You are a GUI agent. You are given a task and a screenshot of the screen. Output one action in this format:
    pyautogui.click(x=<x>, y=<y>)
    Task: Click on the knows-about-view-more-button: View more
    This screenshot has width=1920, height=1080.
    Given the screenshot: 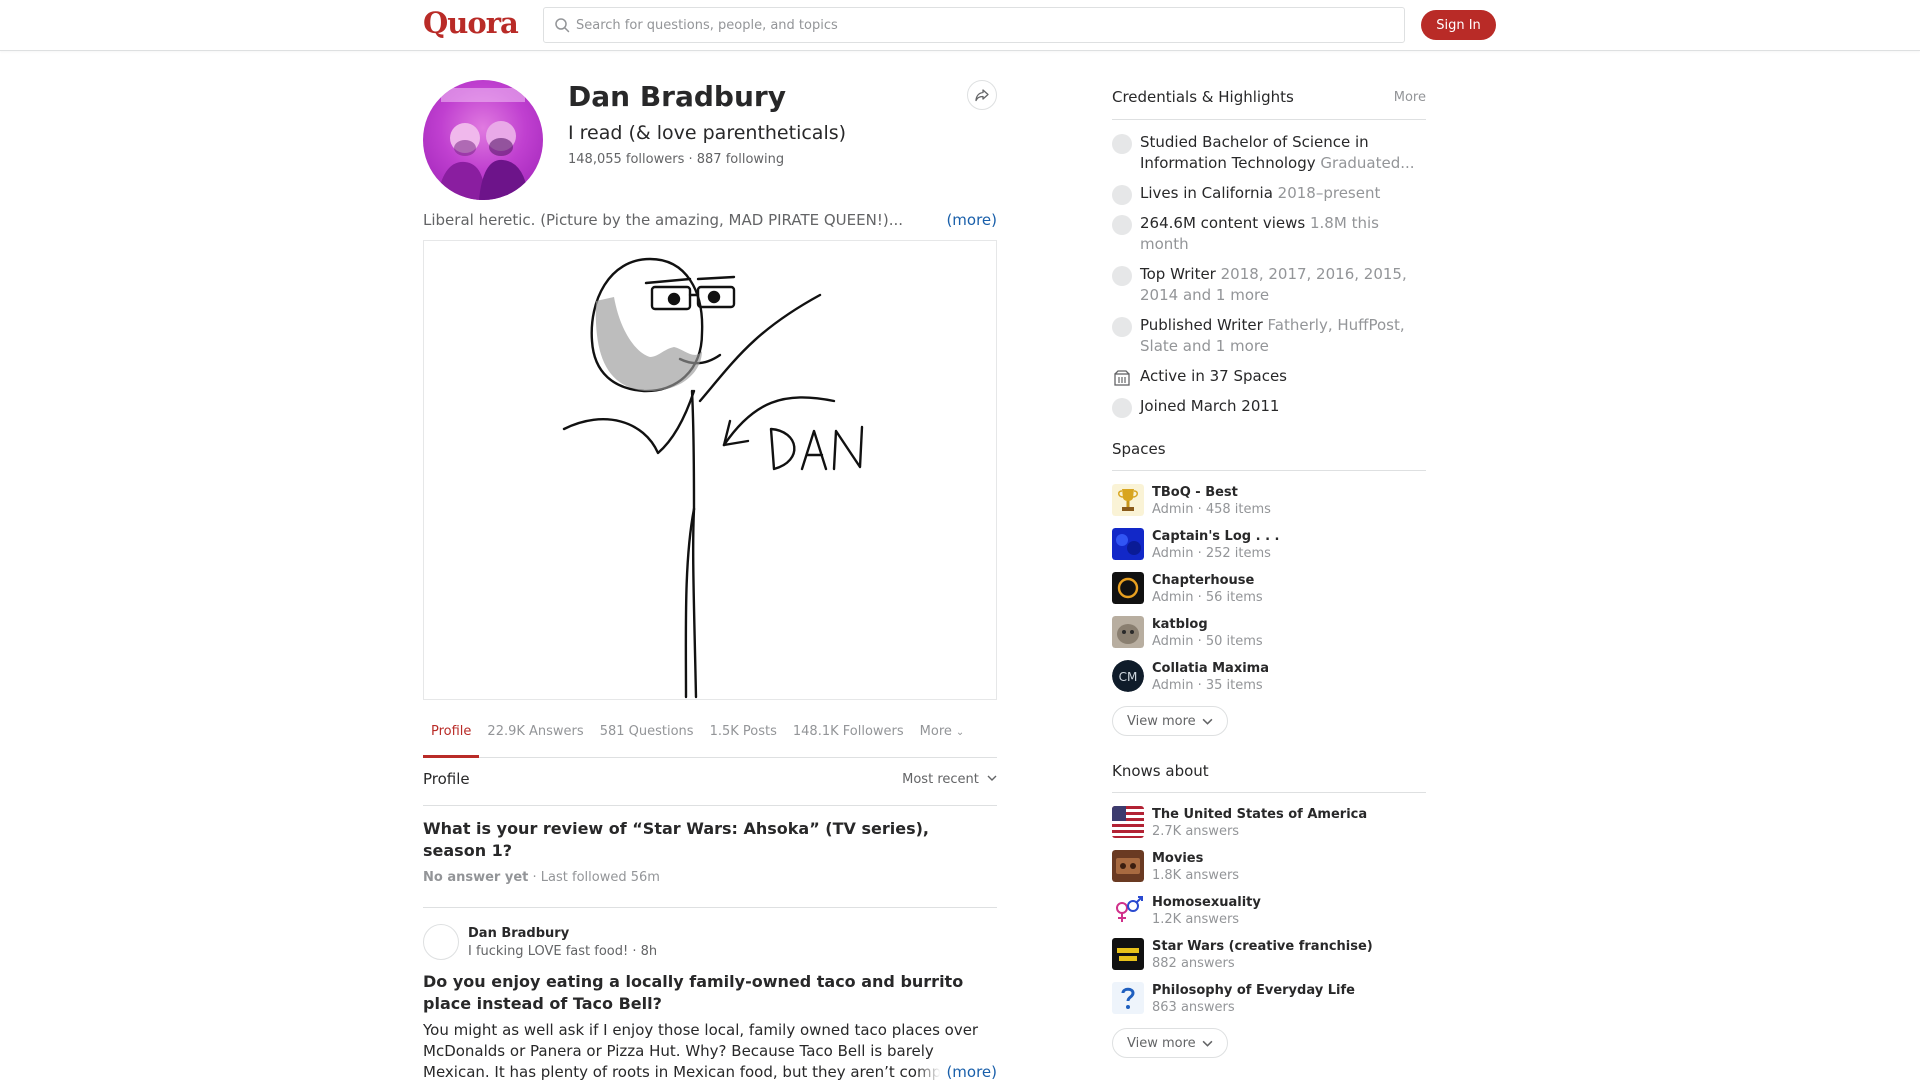 What is the action you would take?
    pyautogui.click(x=1170, y=1043)
    